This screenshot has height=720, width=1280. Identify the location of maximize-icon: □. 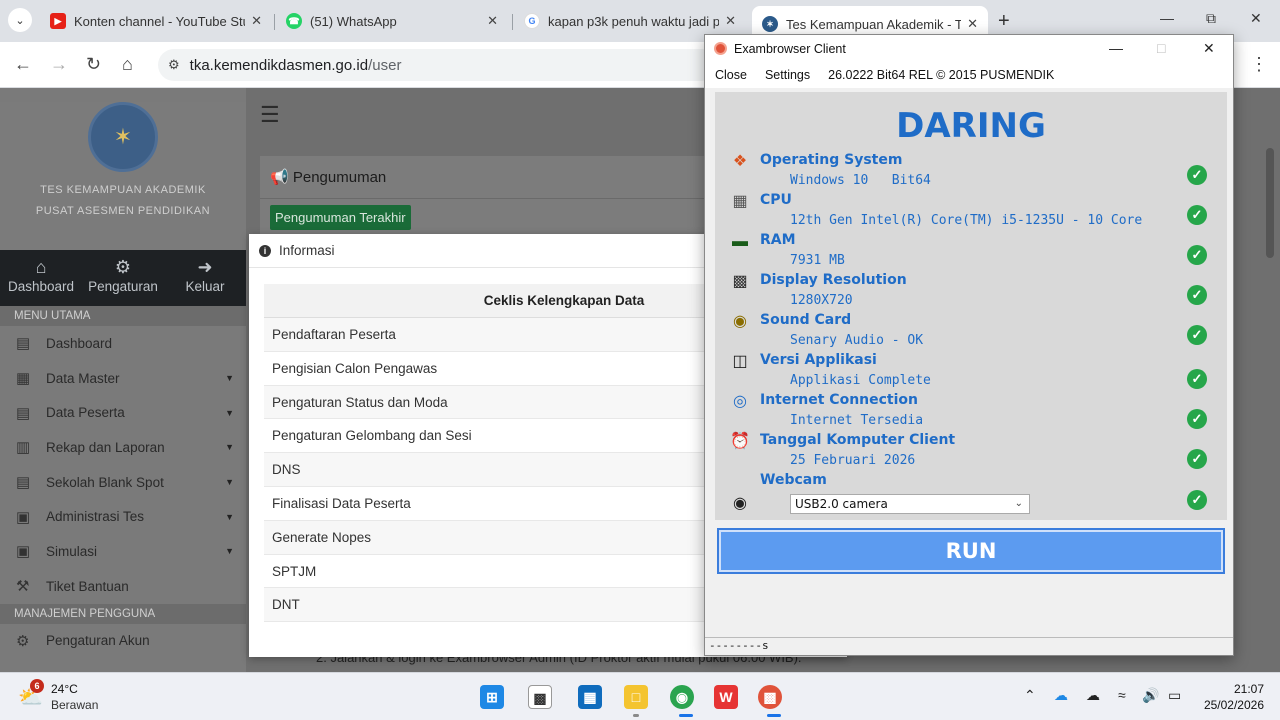
(1161, 48).